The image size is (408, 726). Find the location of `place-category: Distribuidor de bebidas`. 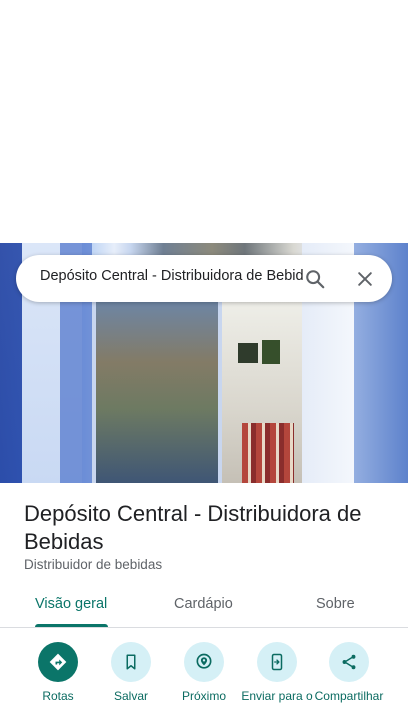

place-category: Distribuidor de bebidas is located at coordinates (93, 564).